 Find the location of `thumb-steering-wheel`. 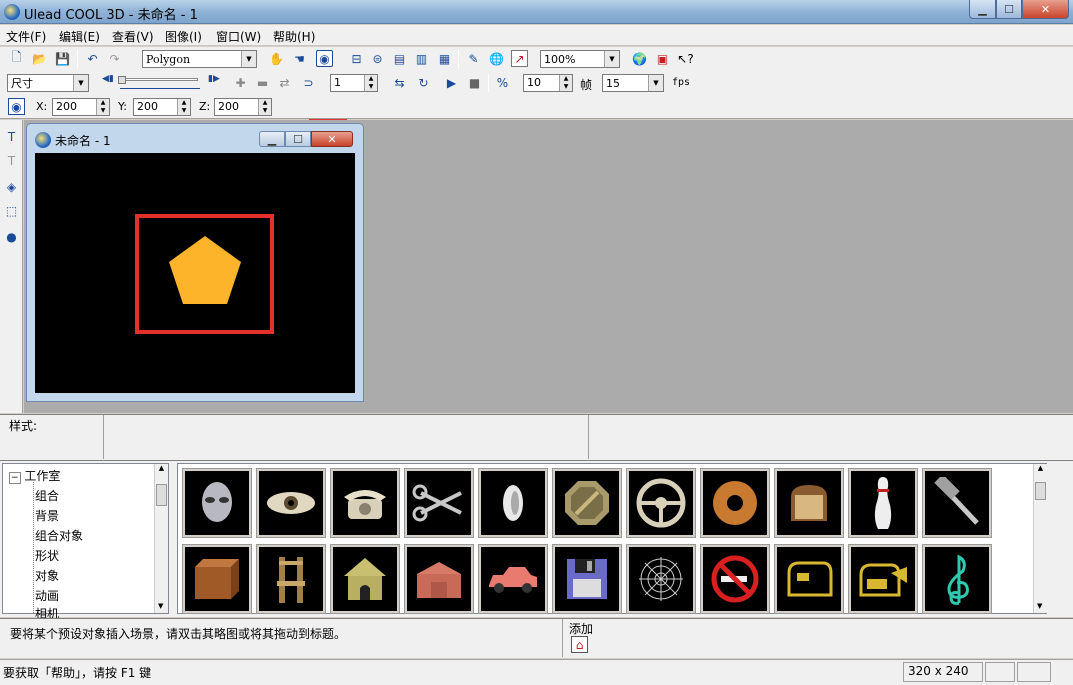

thumb-steering-wheel is located at coordinates (661, 503).